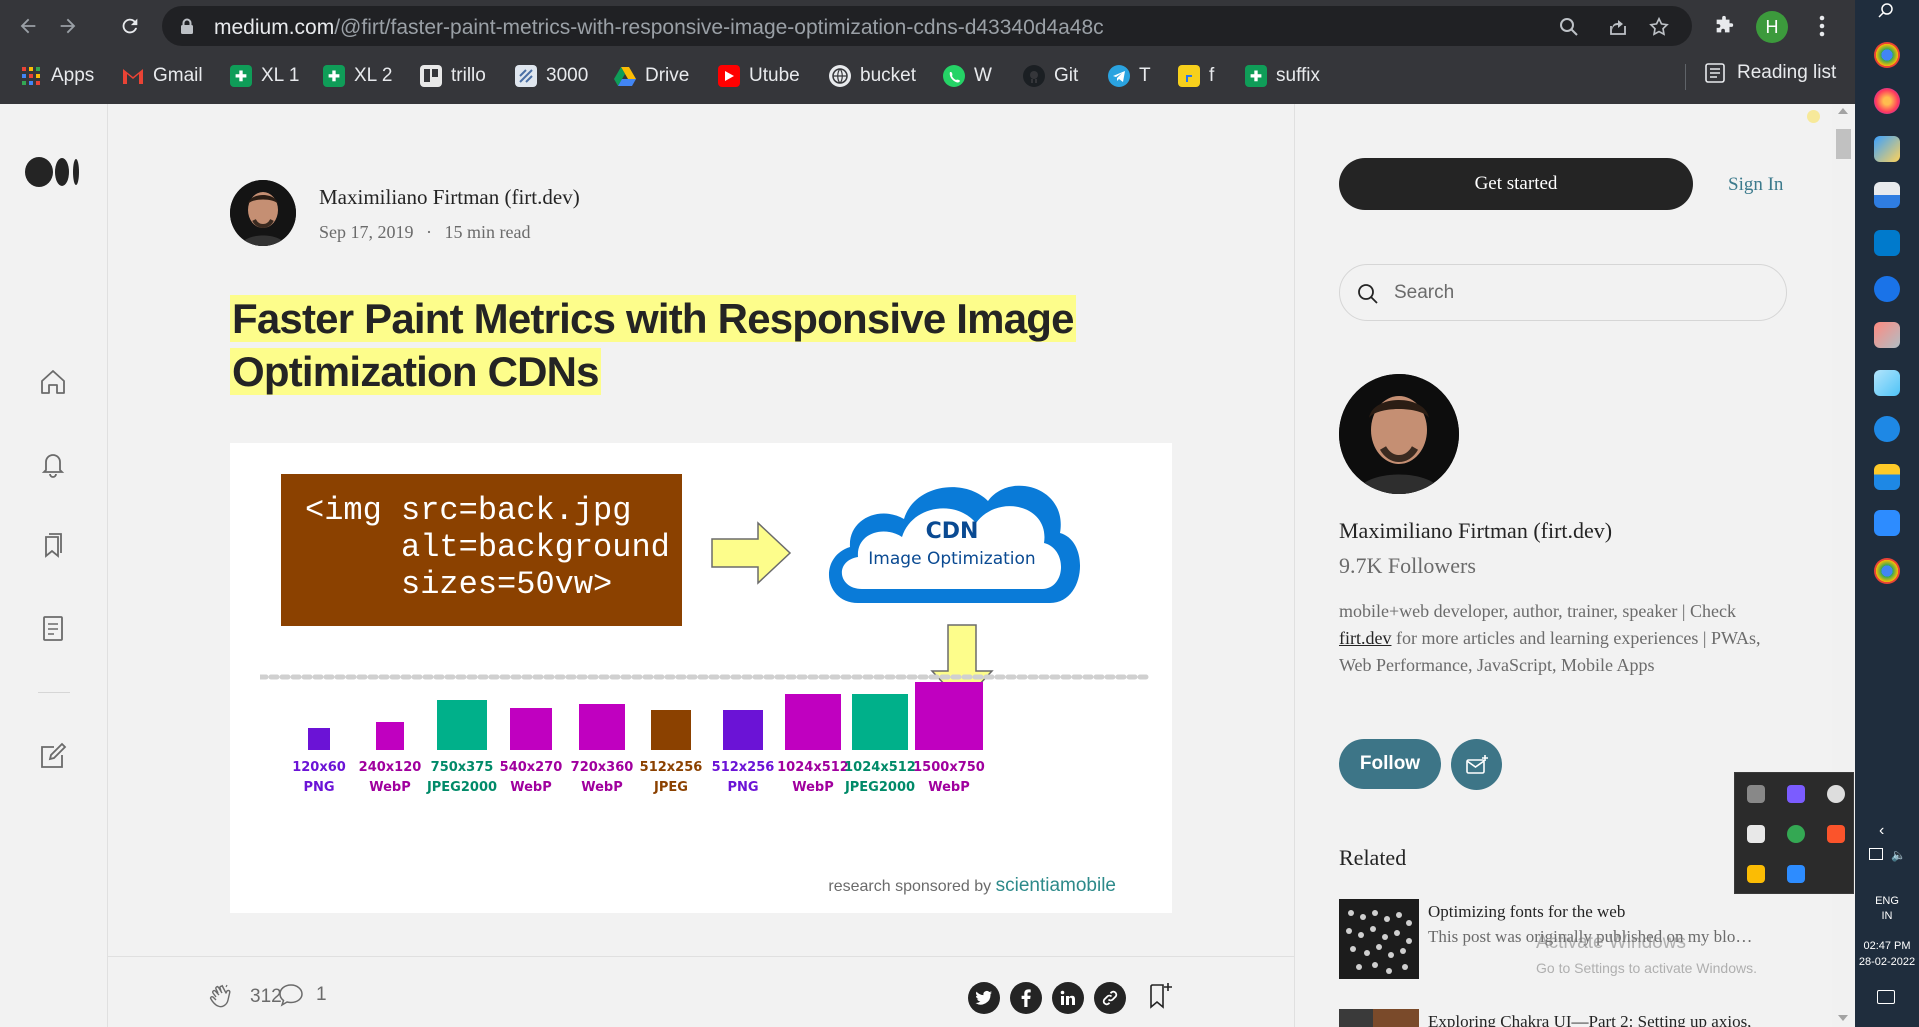 This screenshot has width=1919, height=1027. Describe the element at coordinates (1887, 477) in the screenshot. I see `file-explorer-icon` at that location.